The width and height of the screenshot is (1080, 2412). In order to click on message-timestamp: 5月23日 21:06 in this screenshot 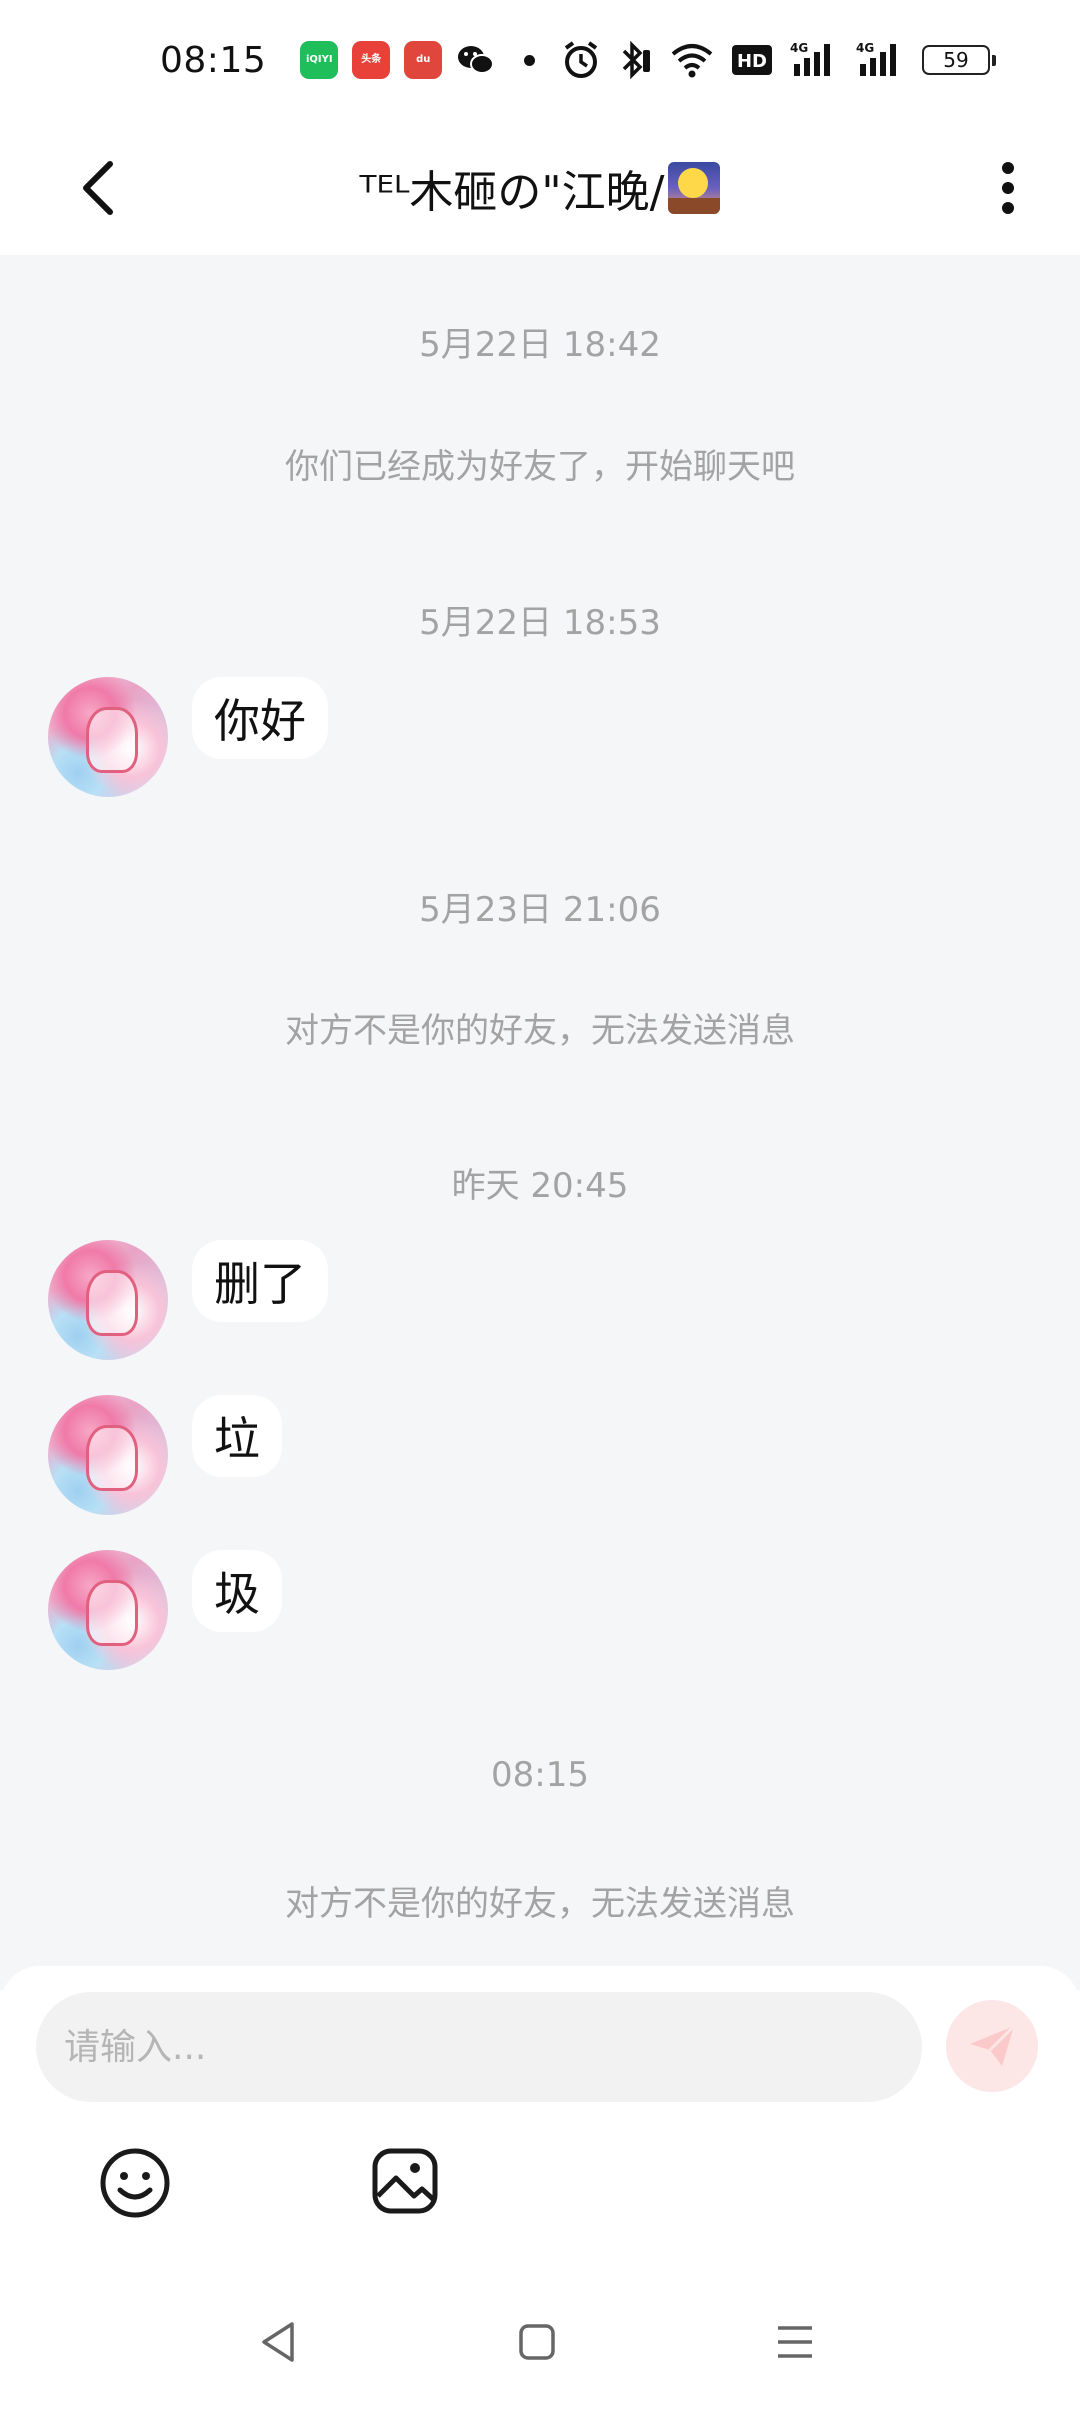, I will do `click(540, 910)`.